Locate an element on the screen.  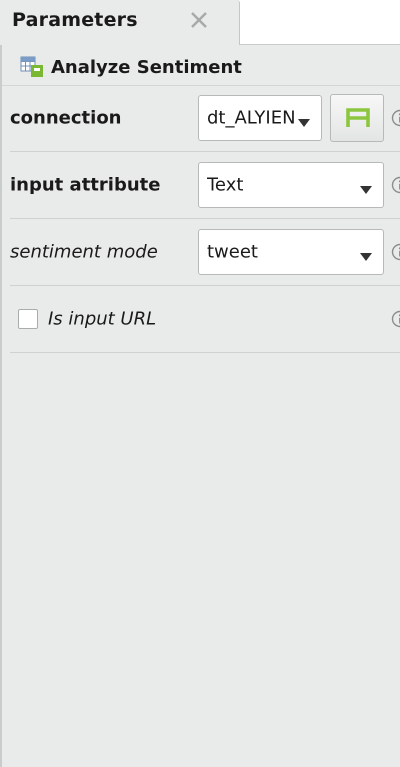
tab-parameters: Parameters is located at coordinates (120, 22).